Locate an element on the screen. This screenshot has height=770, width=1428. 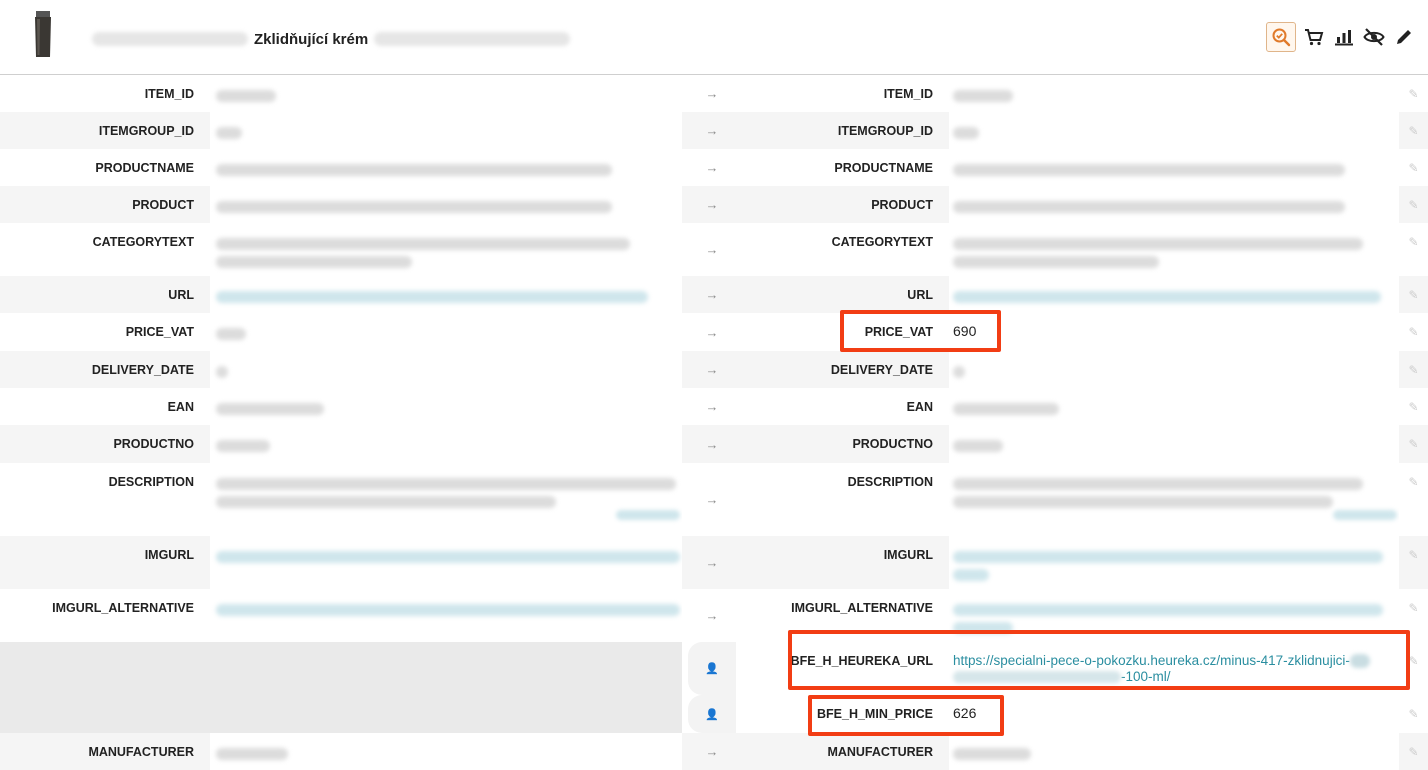
product-thumbnail is located at coordinates (43, 34).